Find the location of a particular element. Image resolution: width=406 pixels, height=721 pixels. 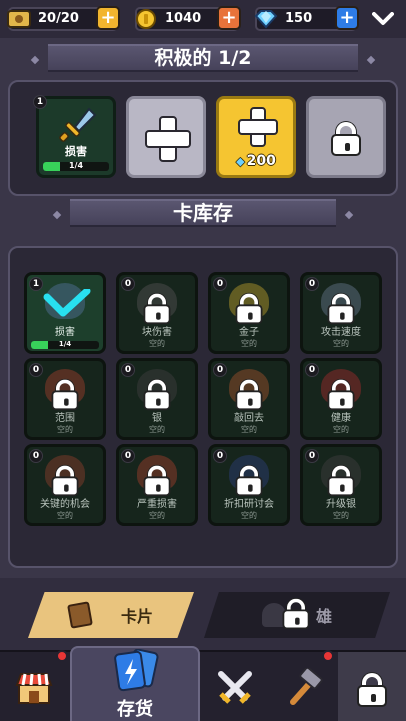

empty-deck-slot is located at coordinates (166, 137).